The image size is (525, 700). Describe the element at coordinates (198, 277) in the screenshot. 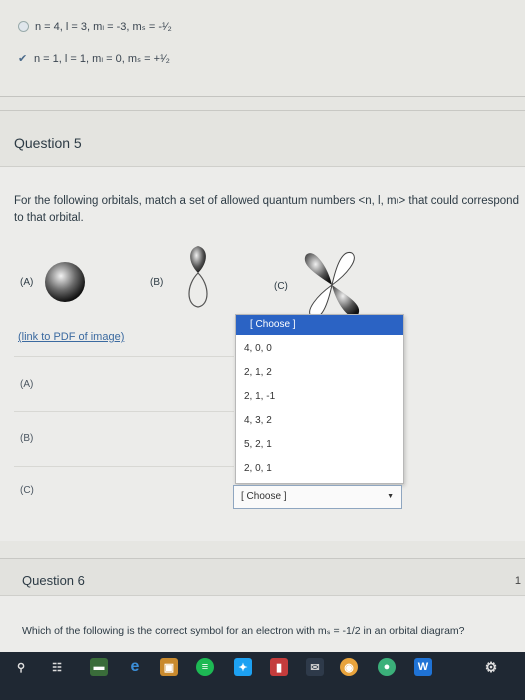

I see `p-orbital` at that location.